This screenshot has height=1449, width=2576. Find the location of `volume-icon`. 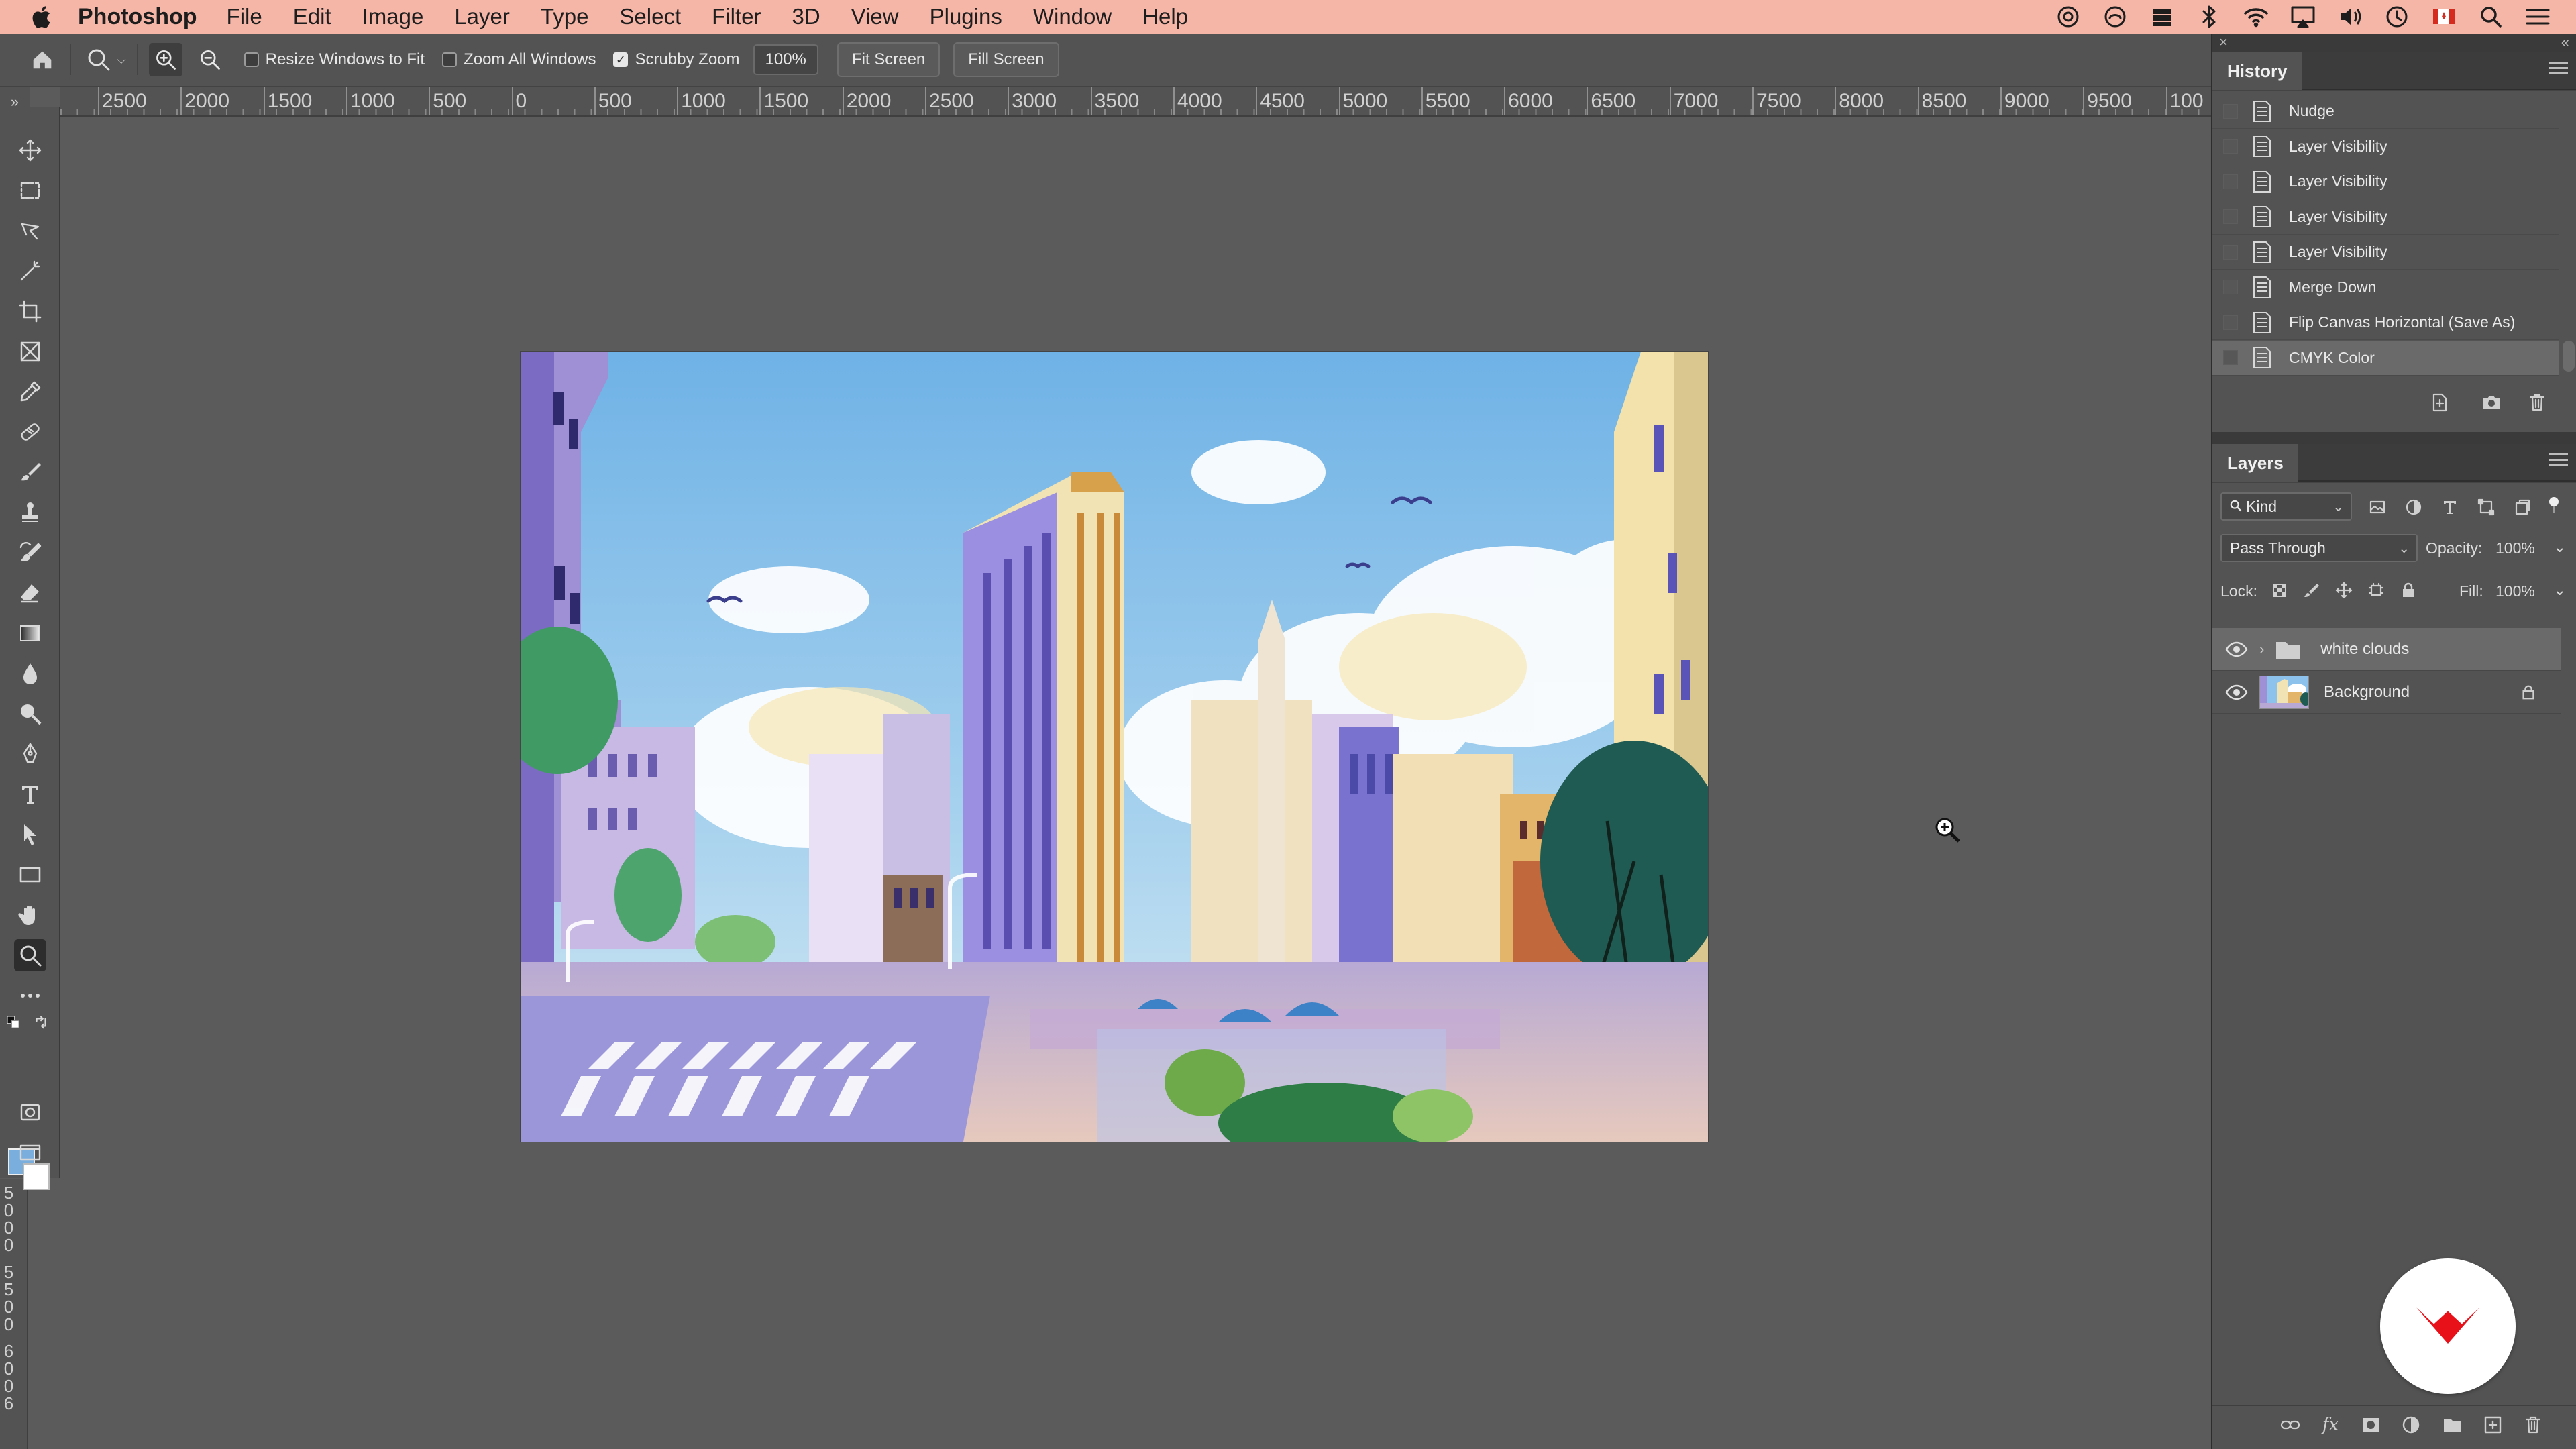

volume-icon is located at coordinates (2350, 17).